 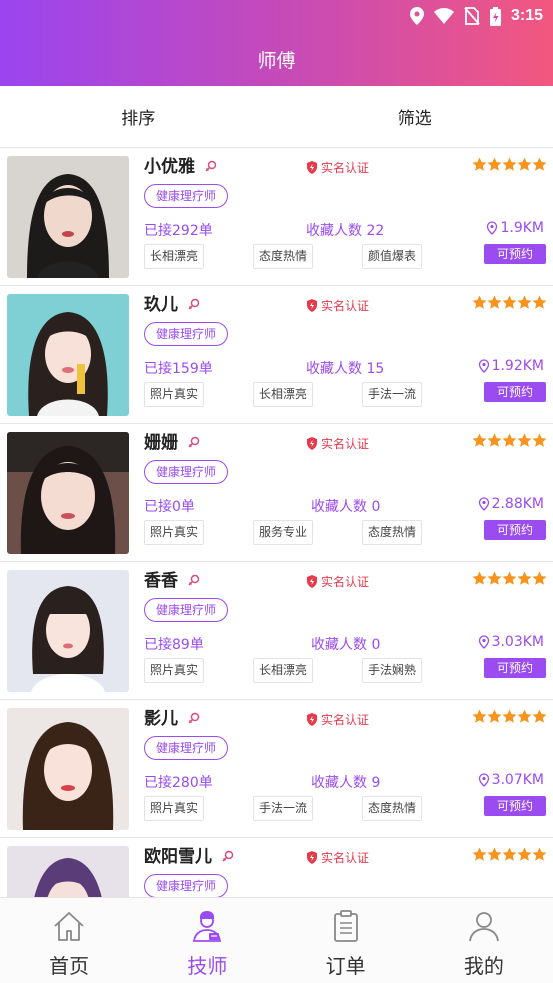 What do you see at coordinates (172, 719) in the screenshot?
I see `technician-name: 影儿` at bounding box center [172, 719].